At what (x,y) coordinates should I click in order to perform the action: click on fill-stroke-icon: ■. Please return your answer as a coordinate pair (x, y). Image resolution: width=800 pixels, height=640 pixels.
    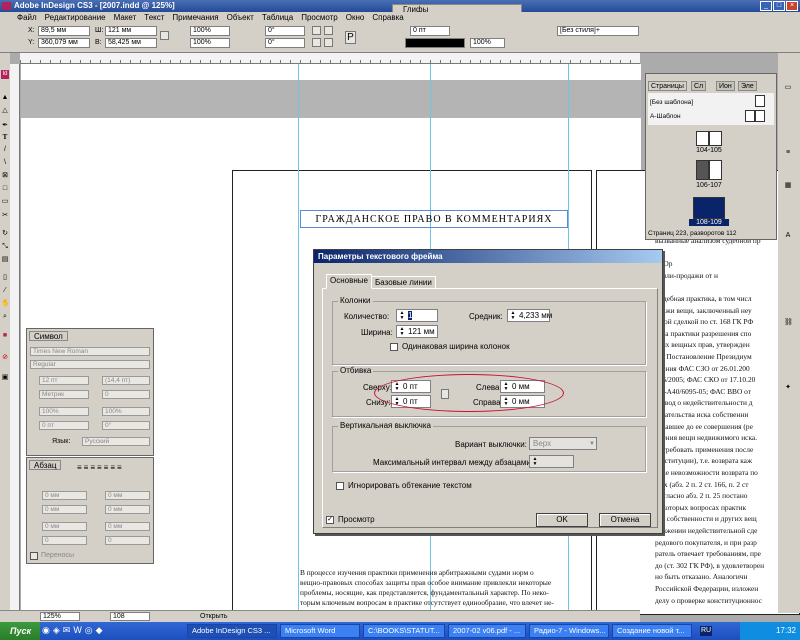
    Looking at the image, I should click on (5, 335).